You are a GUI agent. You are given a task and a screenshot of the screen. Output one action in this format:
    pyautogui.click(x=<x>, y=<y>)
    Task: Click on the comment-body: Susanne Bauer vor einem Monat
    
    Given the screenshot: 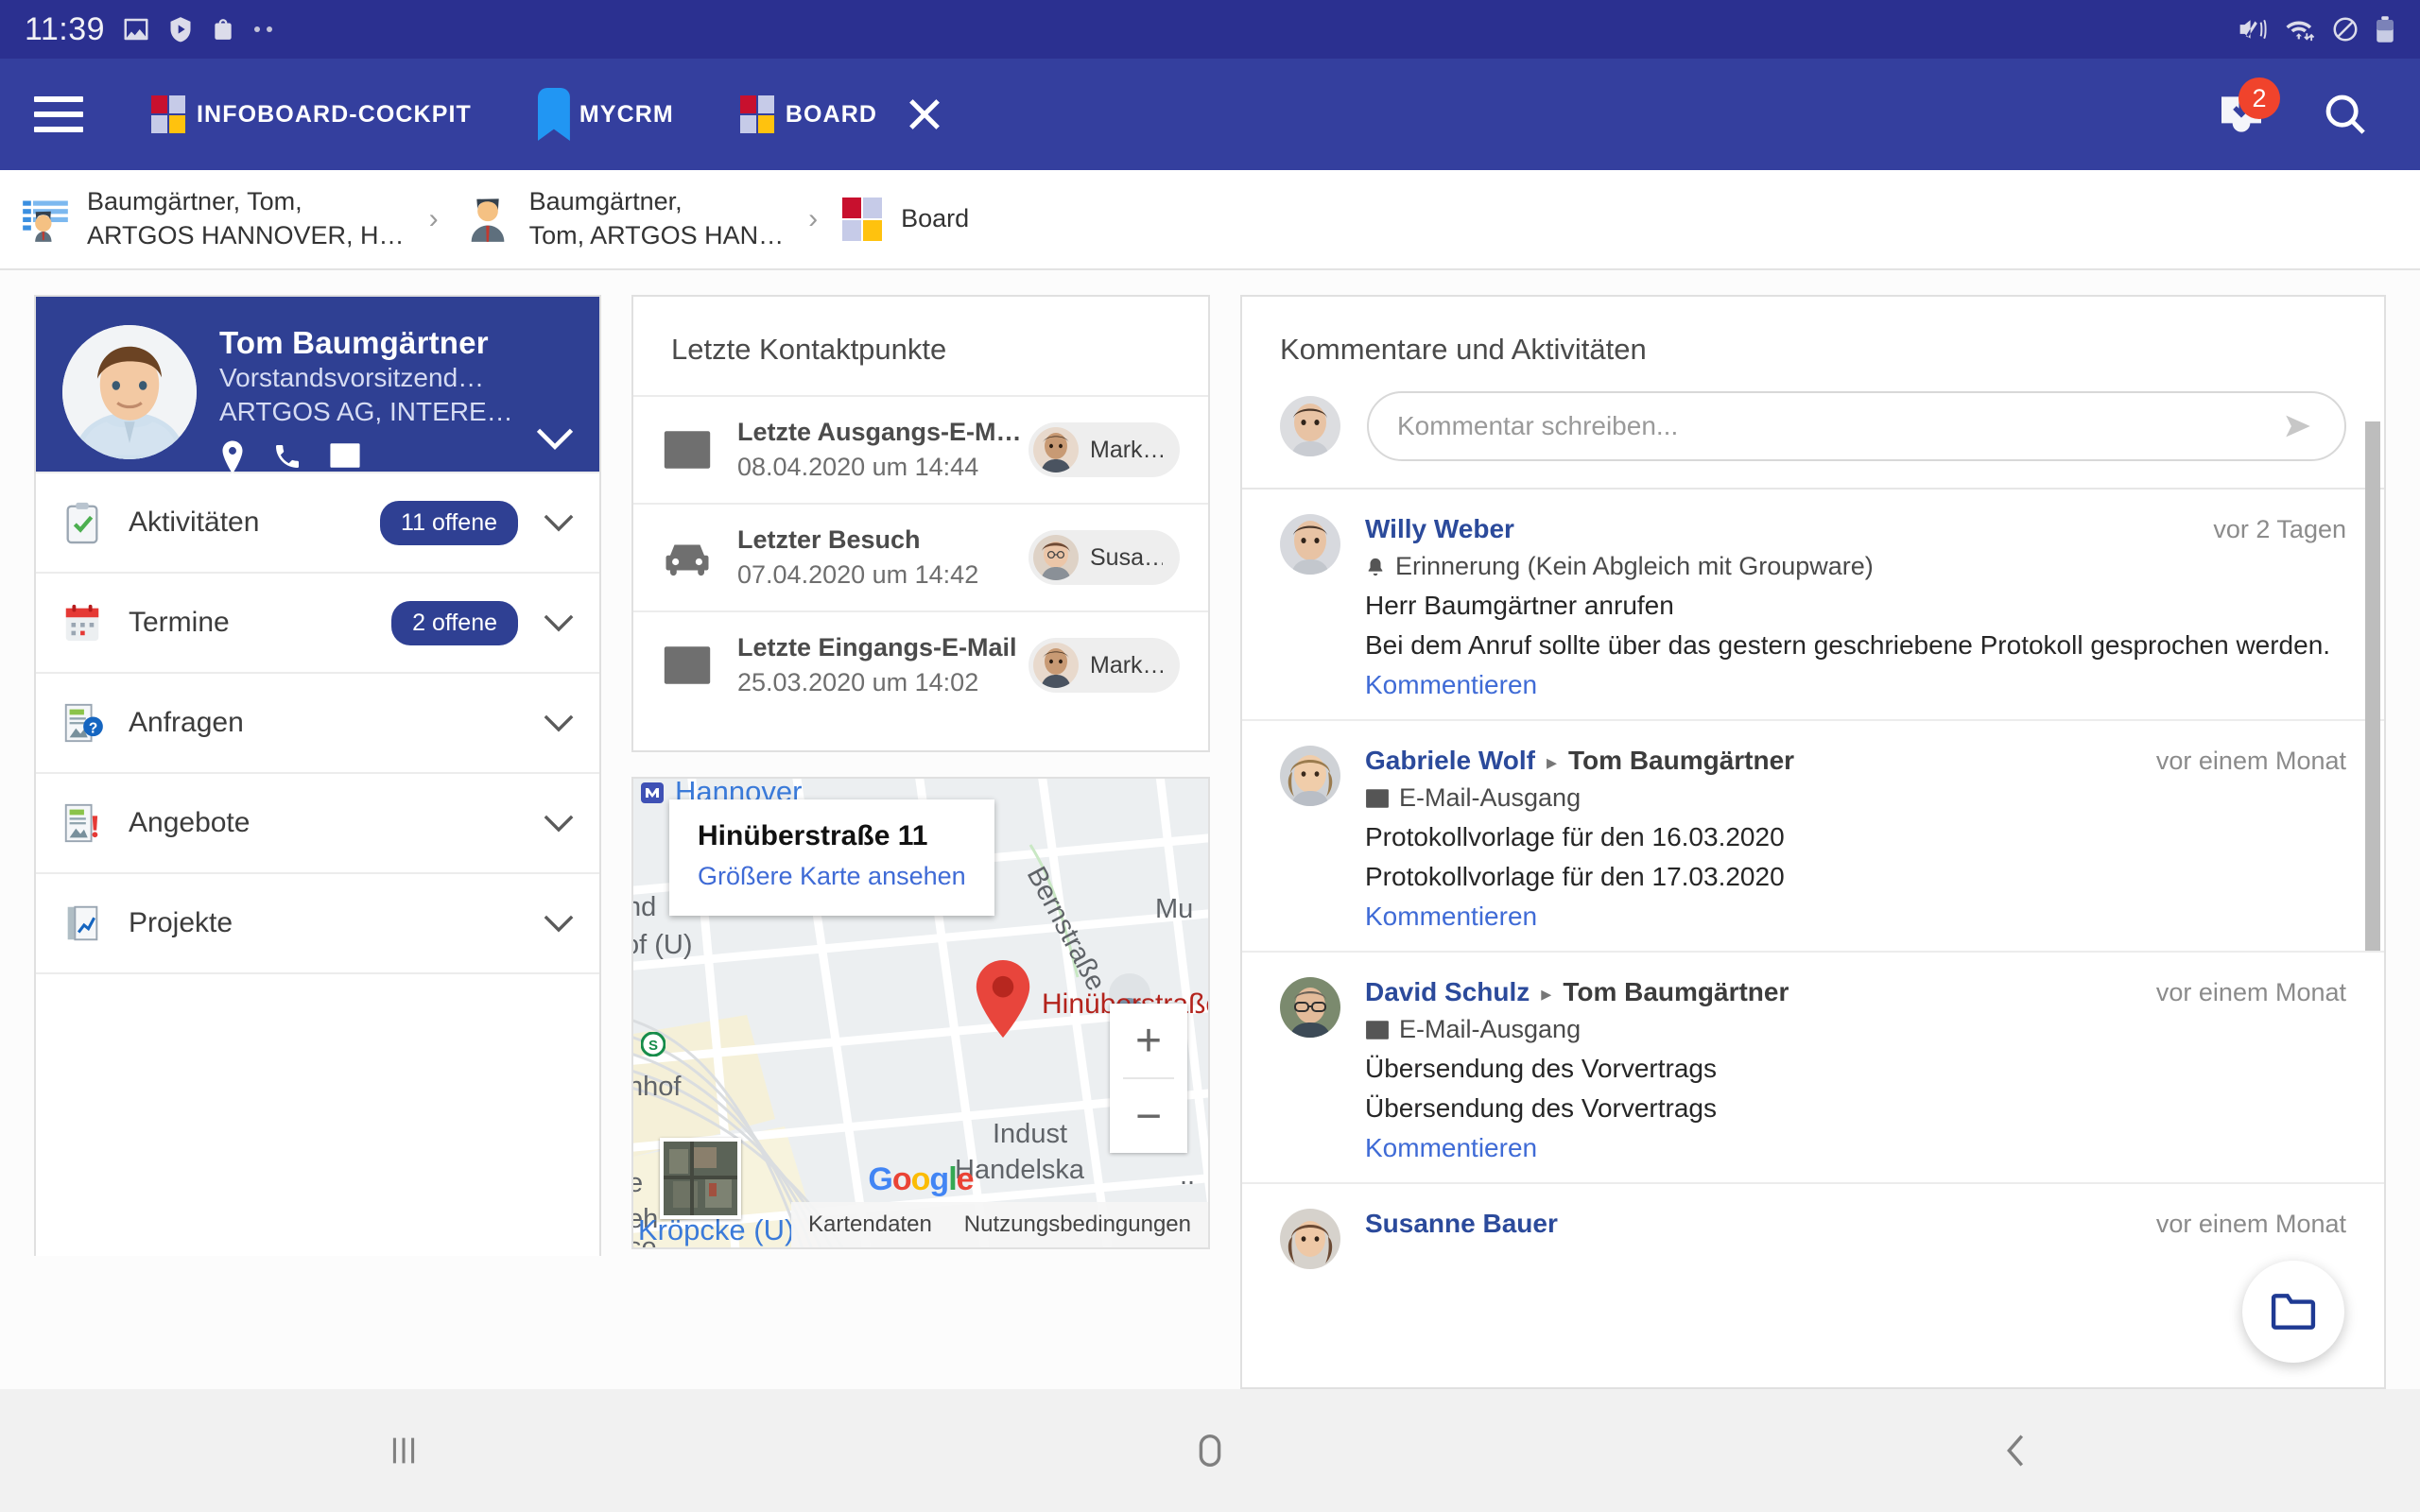 What is the action you would take?
    pyautogui.click(x=1855, y=1239)
    